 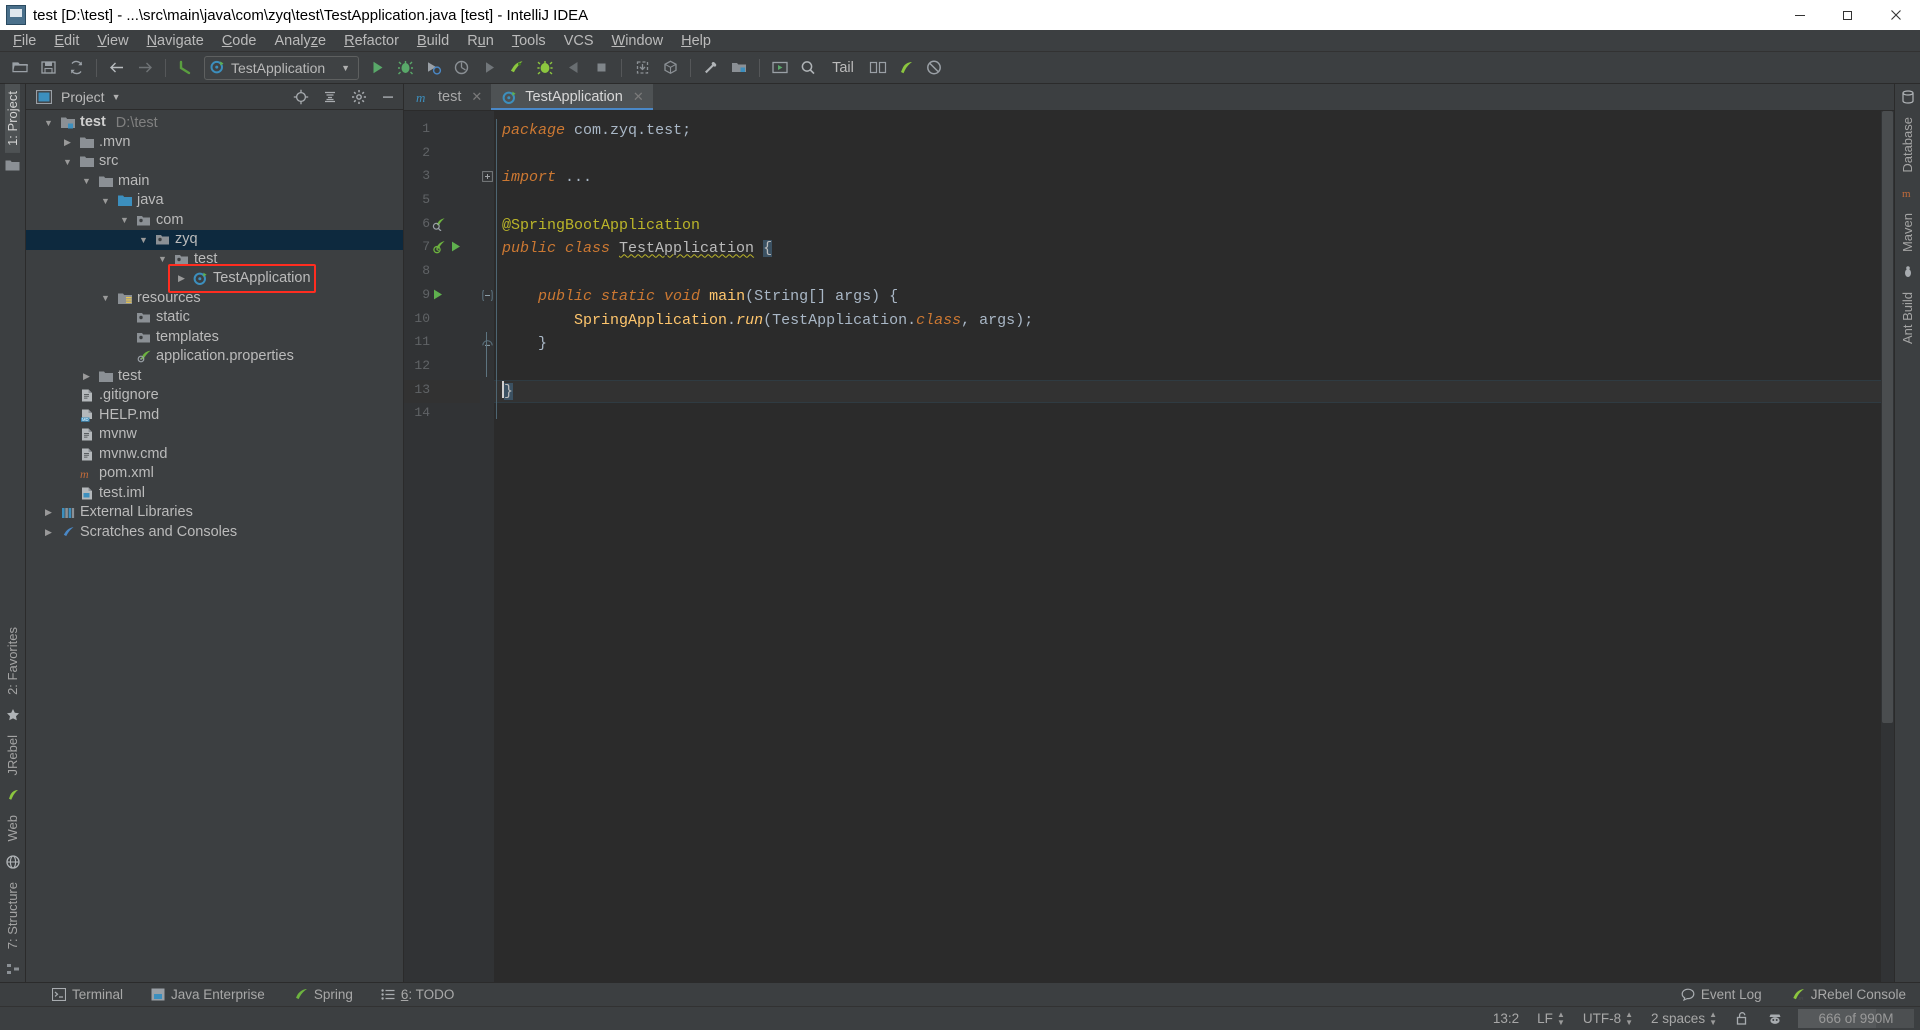 I want to click on menu-refactor: Refactor, so click(x=371, y=41).